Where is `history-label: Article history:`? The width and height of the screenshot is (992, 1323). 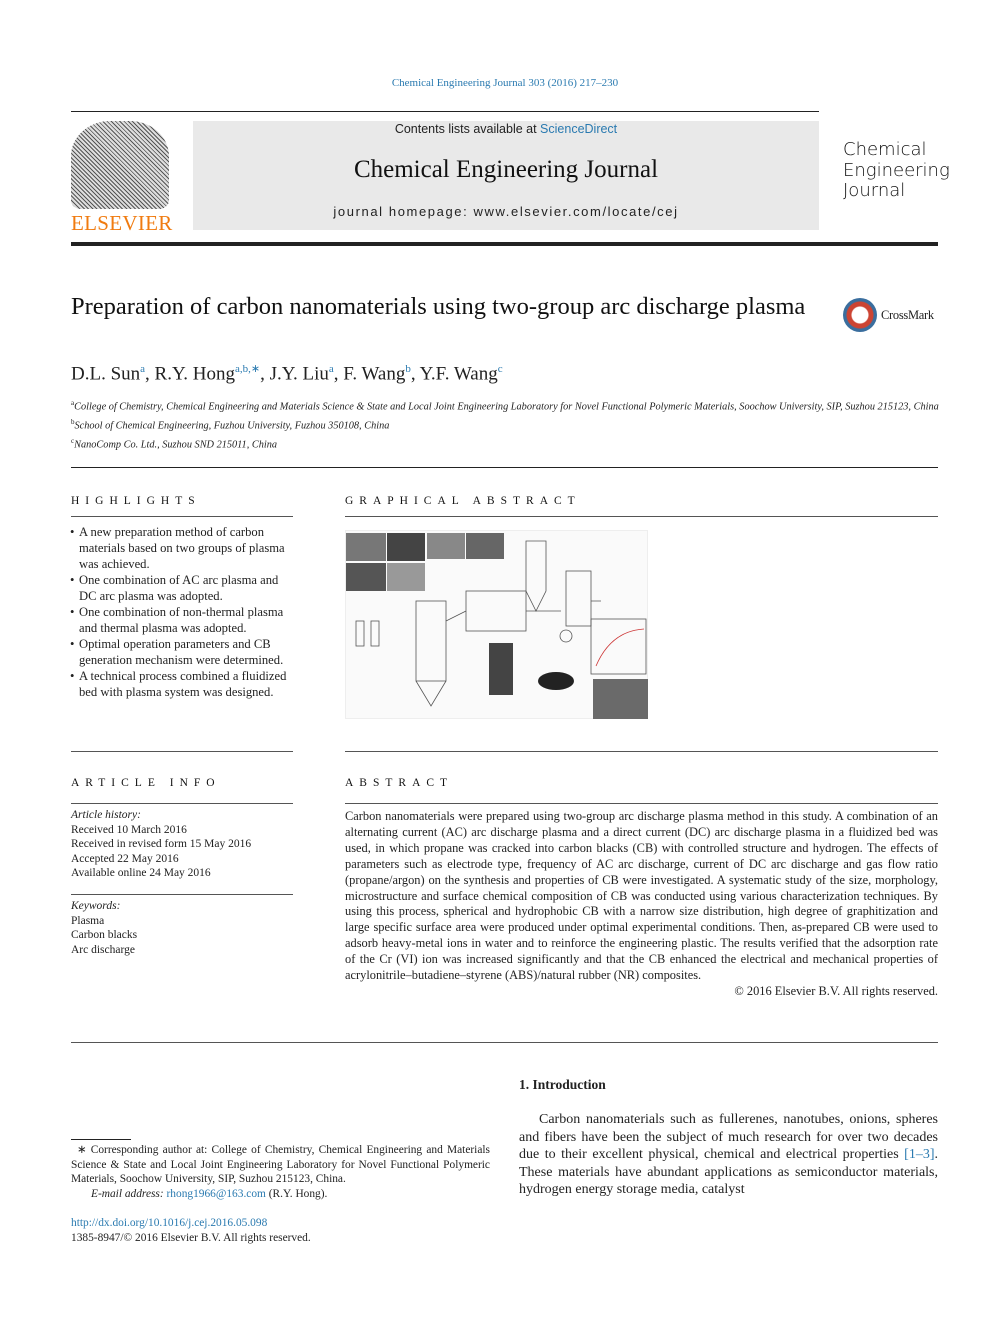
history-label: Article history: is located at coordinates (106, 815).